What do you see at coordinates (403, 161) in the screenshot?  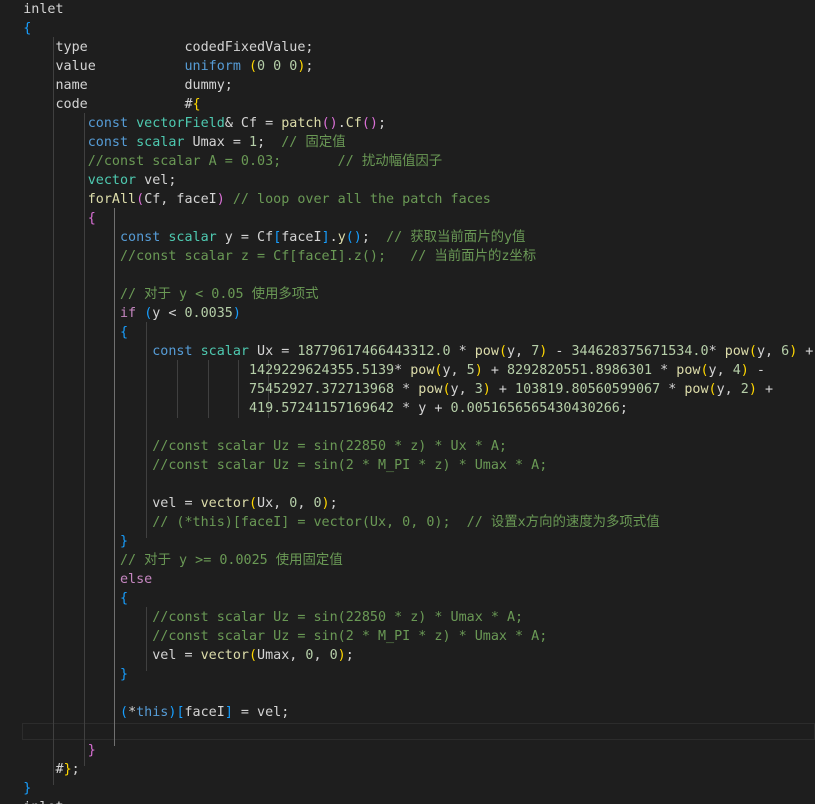 I see `code-line: //const scalar A = 0.03; // 扰动幅值因子` at bounding box center [403, 161].